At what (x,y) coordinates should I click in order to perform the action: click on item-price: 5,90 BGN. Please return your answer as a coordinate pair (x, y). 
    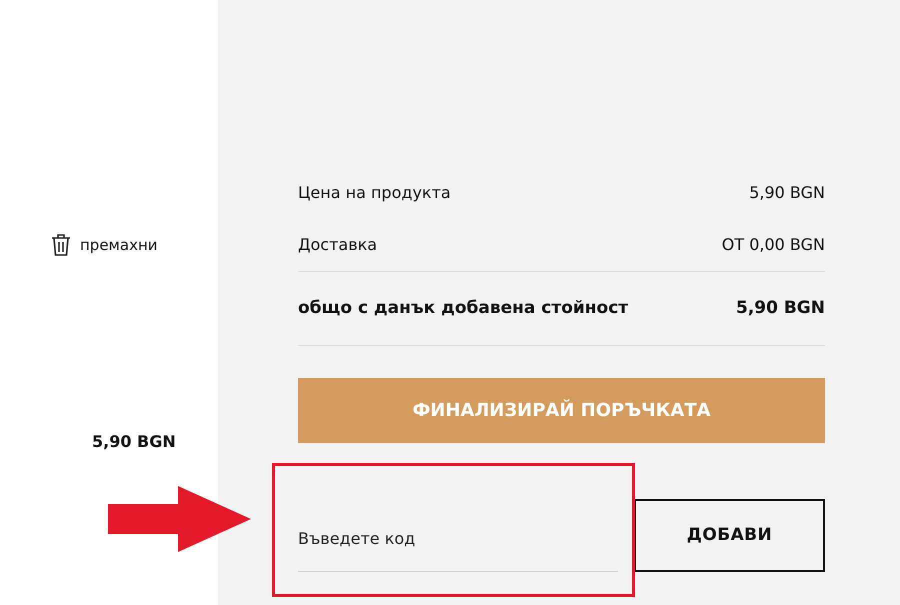
    Looking at the image, I should click on (134, 442).